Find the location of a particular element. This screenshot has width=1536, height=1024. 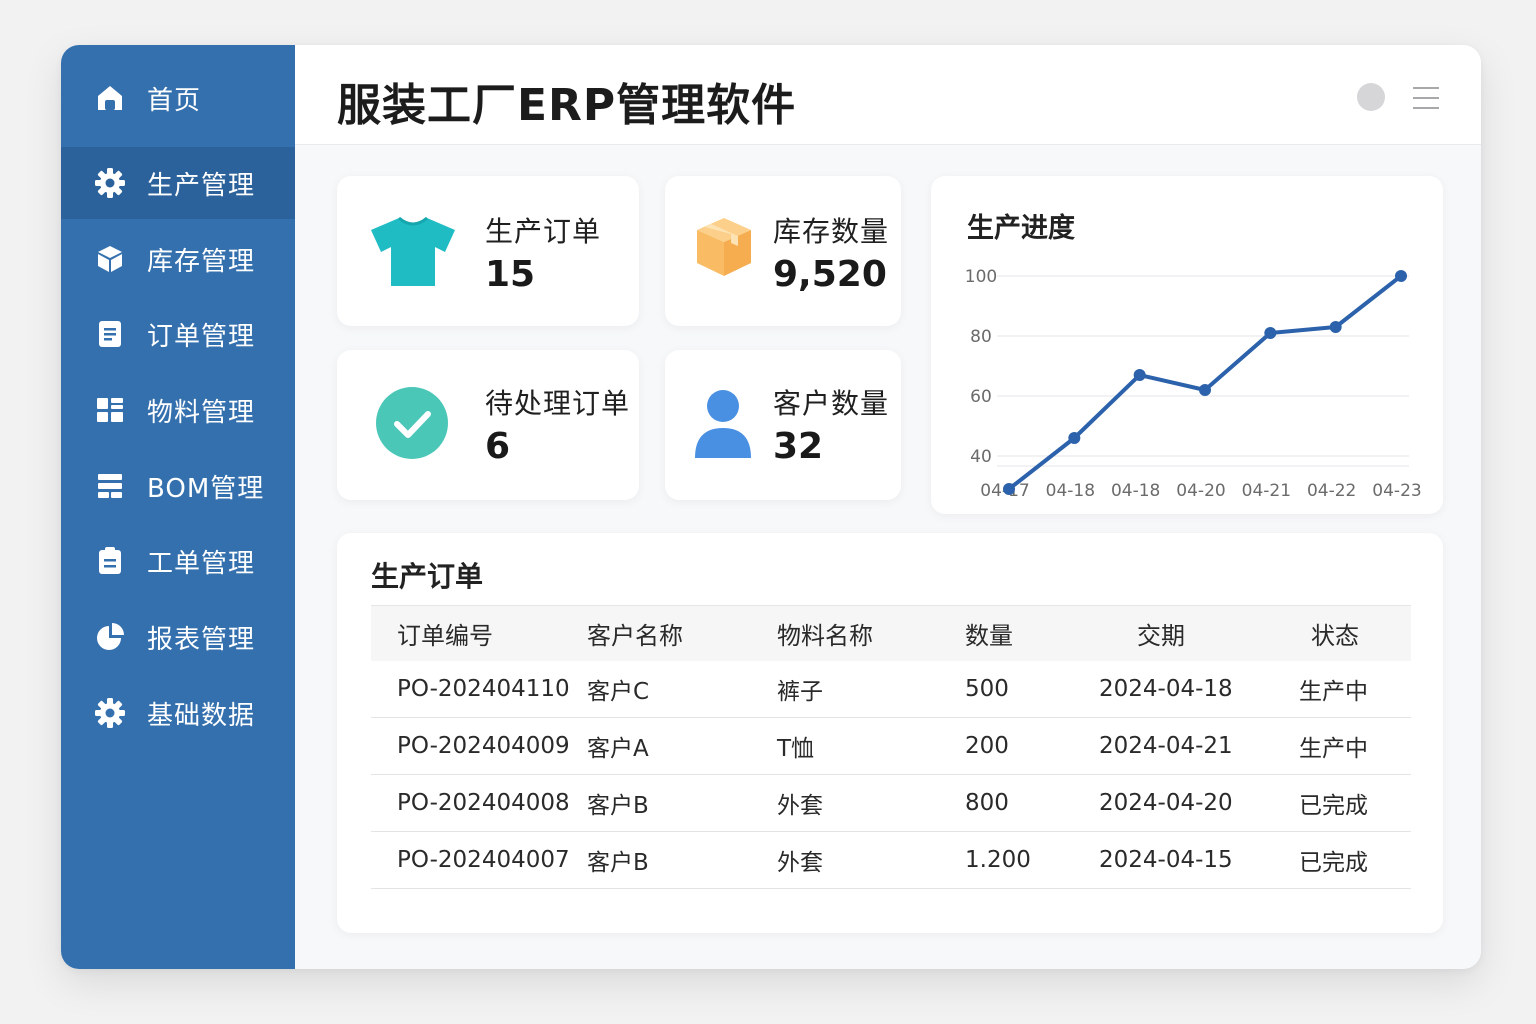

stat-card-pending-orders: 待处理订单 6 is located at coordinates (488, 425).